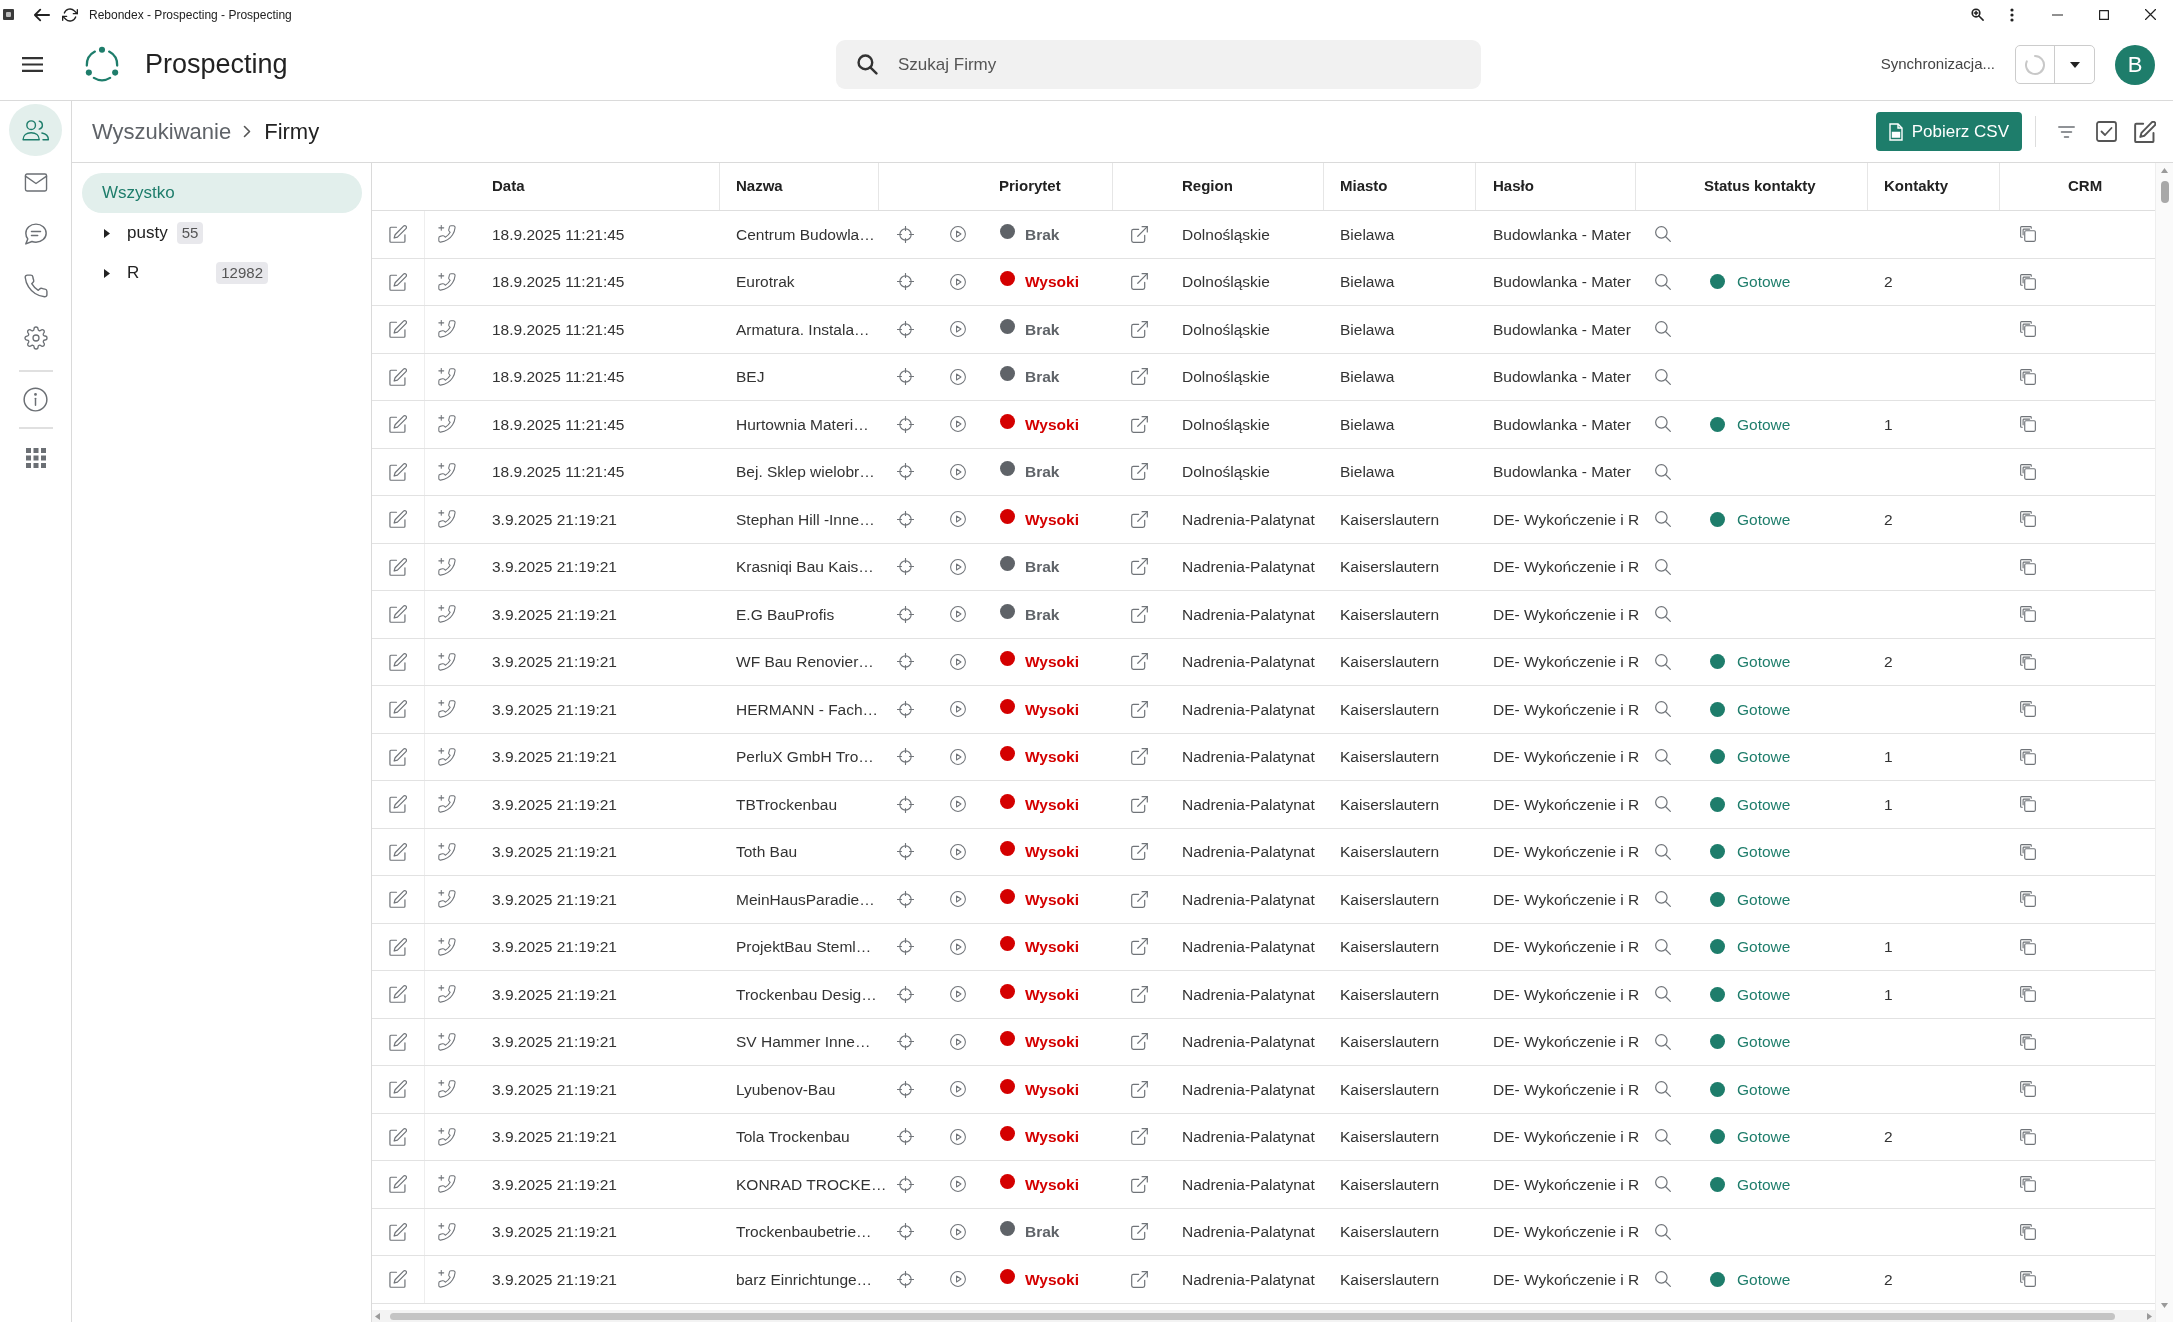 The image size is (2173, 1322). Describe the element at coordinates (2074, 64) in the screenshot. I see `caret-down-icon` at that location.